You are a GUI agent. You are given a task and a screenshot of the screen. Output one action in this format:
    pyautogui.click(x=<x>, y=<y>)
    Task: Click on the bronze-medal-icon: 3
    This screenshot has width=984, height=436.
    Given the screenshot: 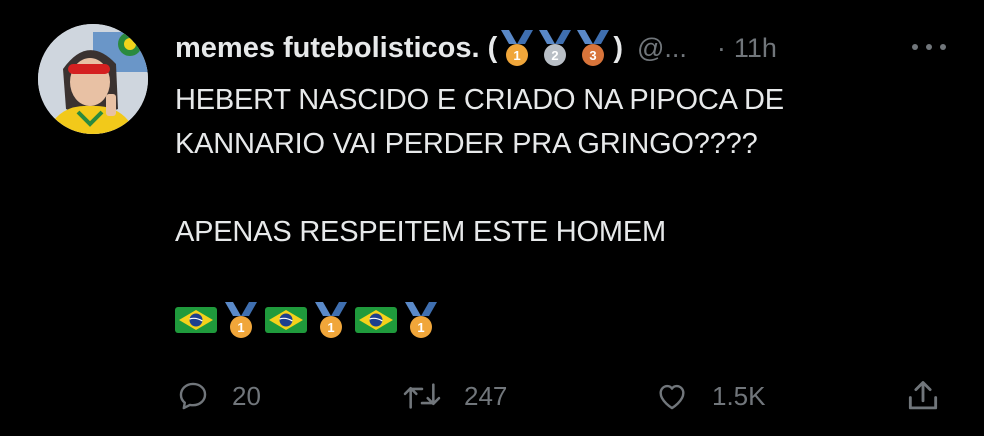 What is the action you would take?
    pyautogui.click(x=593, y=48)
    